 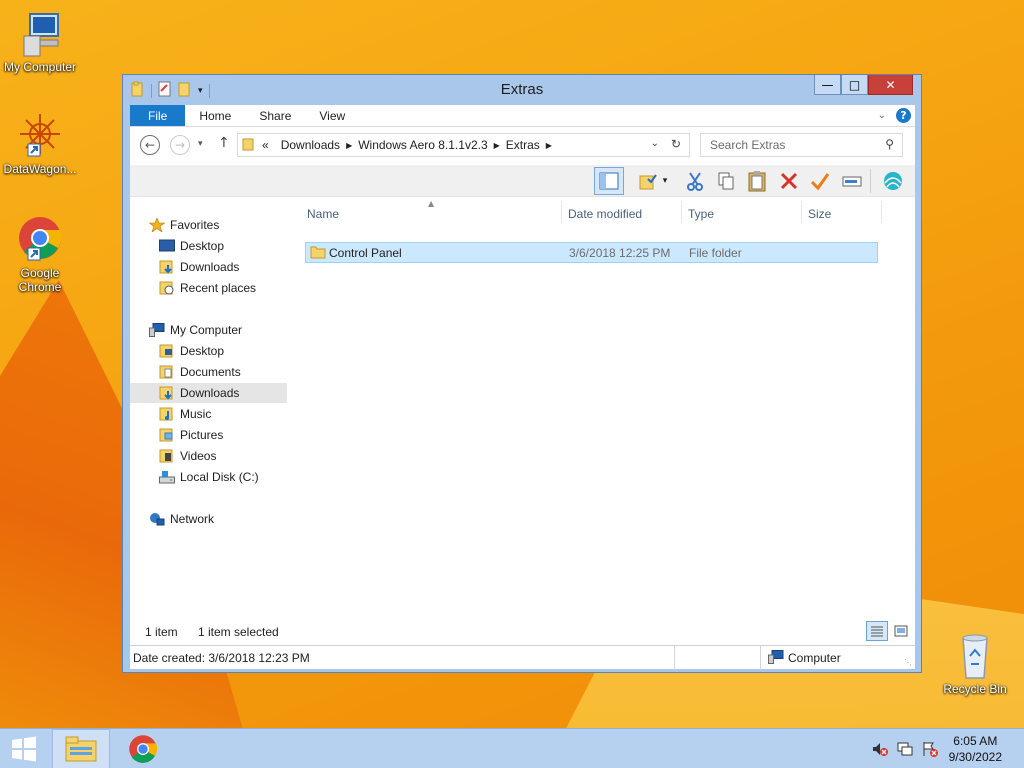 I want to click on desktop-icon, so click(x=167, y=246).